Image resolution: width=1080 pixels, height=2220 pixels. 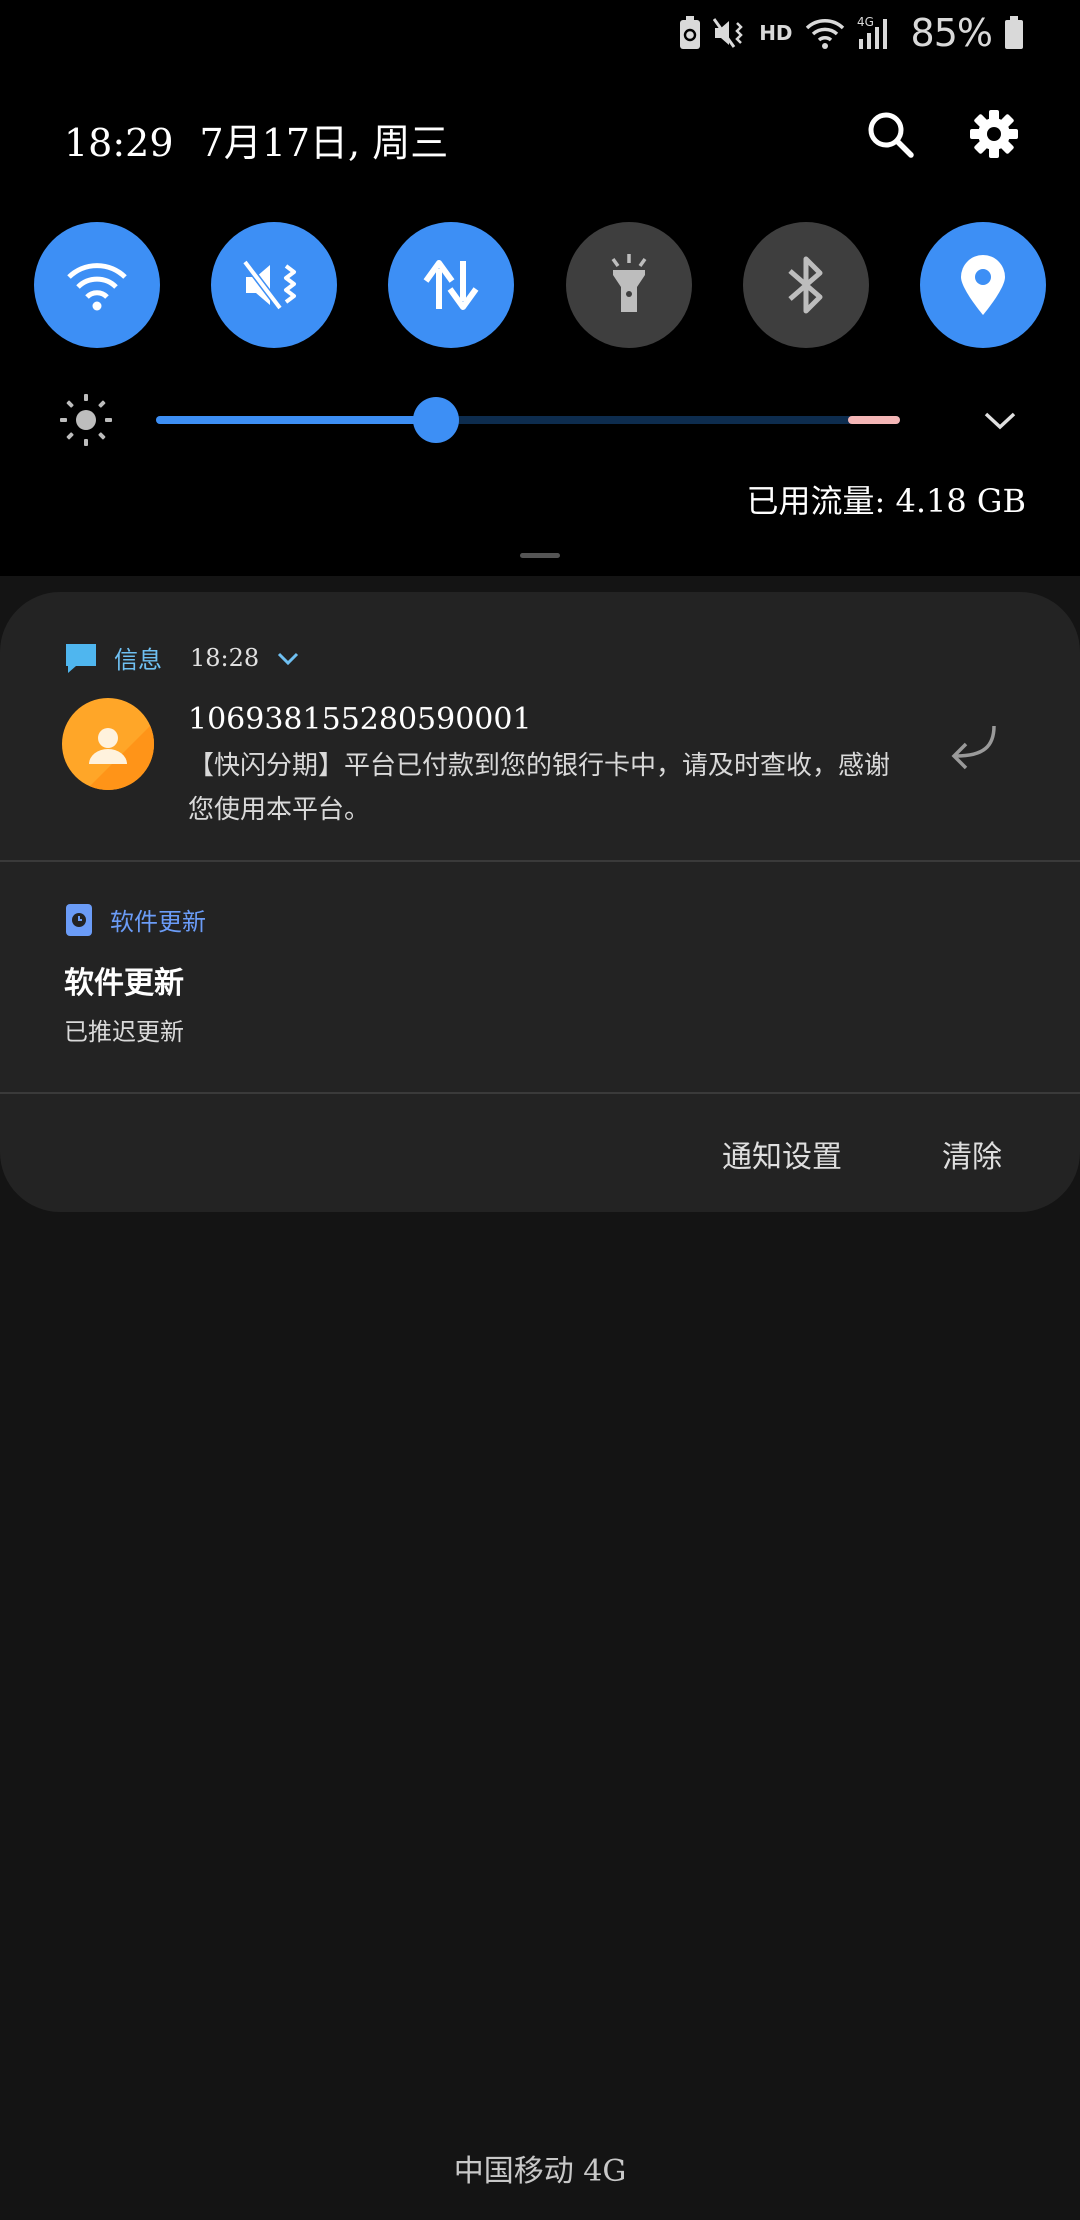 What do you see at coordinates (873, 420) in the screenshot?
I see `brightness-limit-marker` at bounding box center [873, 420].